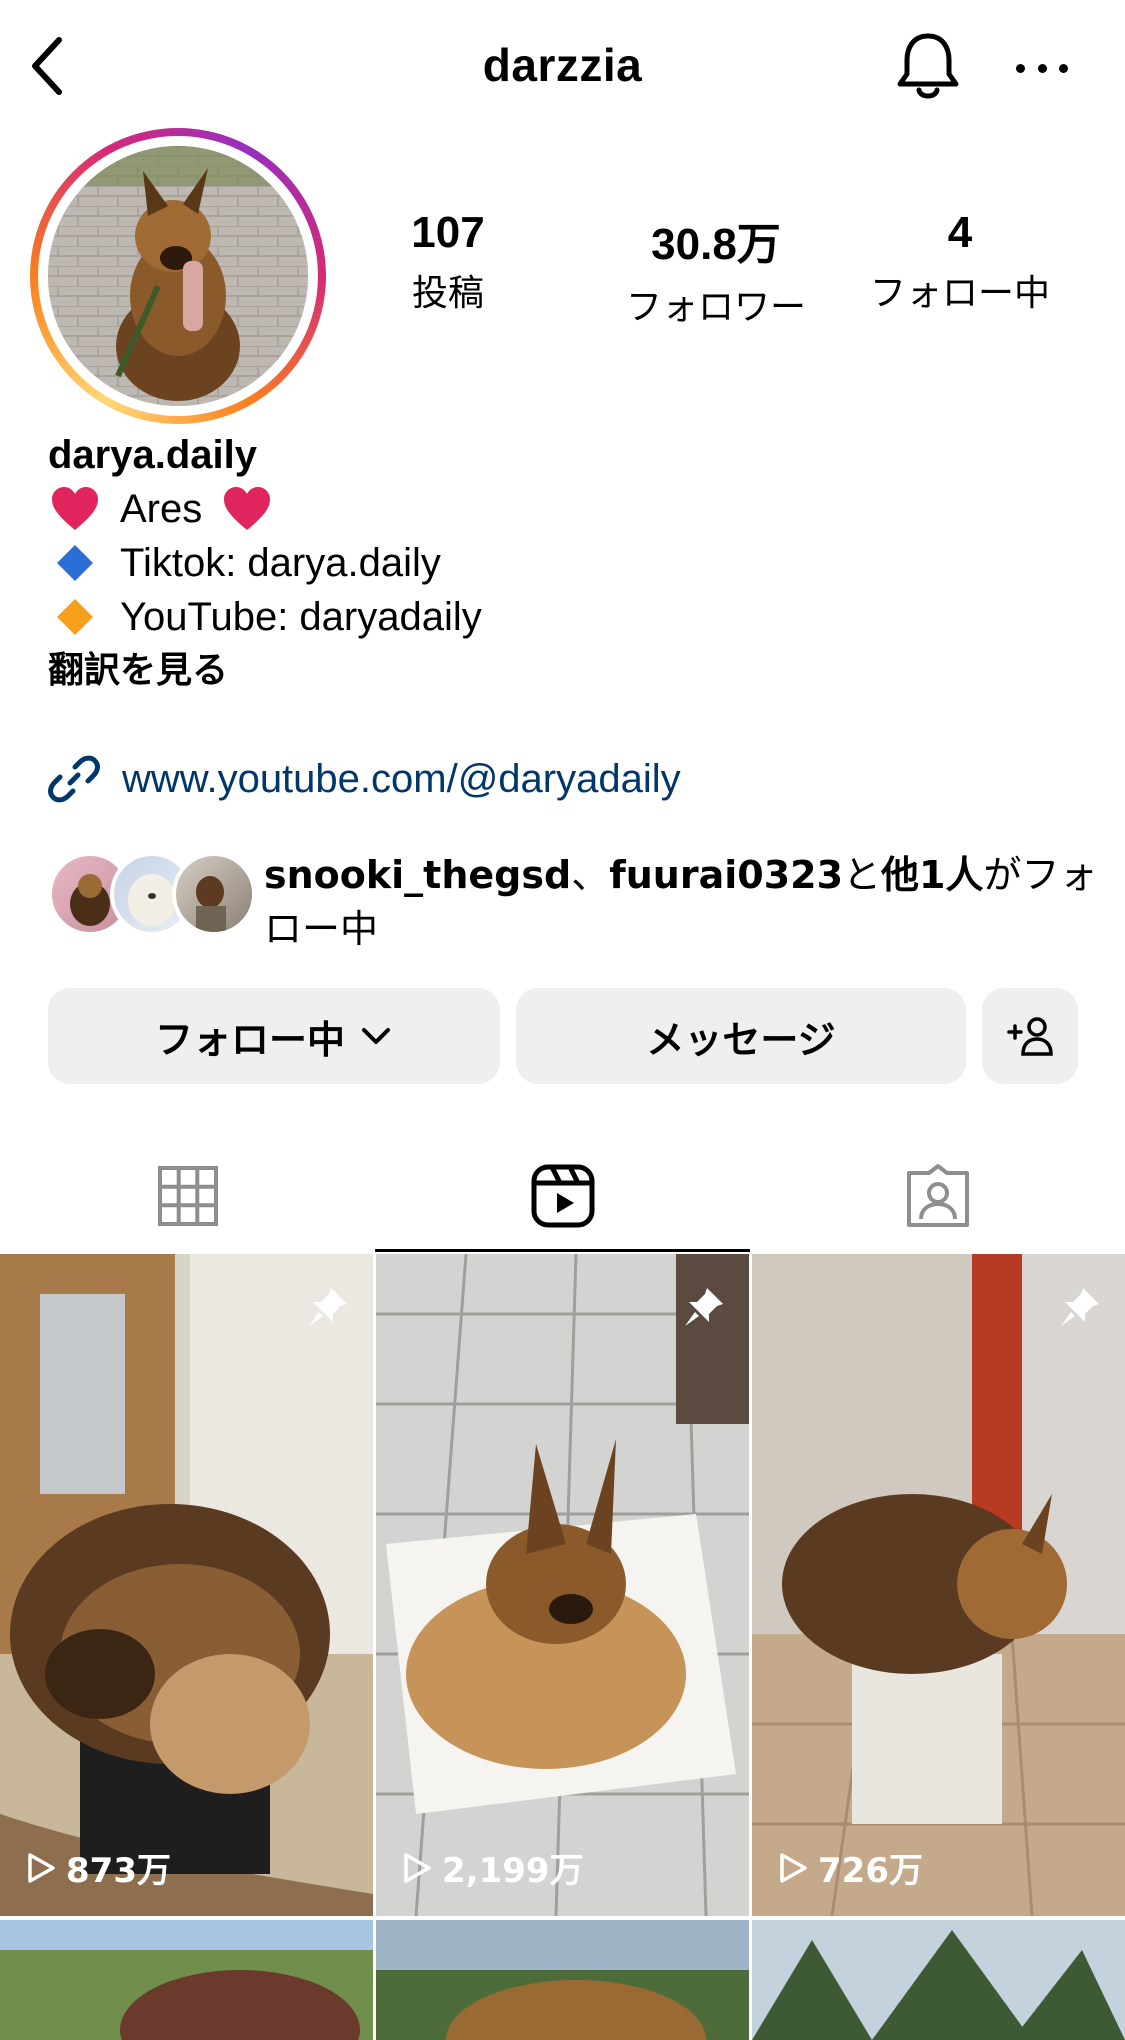 The height and width of the screenshot is (2040, 1125). I want to click on stat-followers: 30.8万 フォロワー, so click(716, 269).